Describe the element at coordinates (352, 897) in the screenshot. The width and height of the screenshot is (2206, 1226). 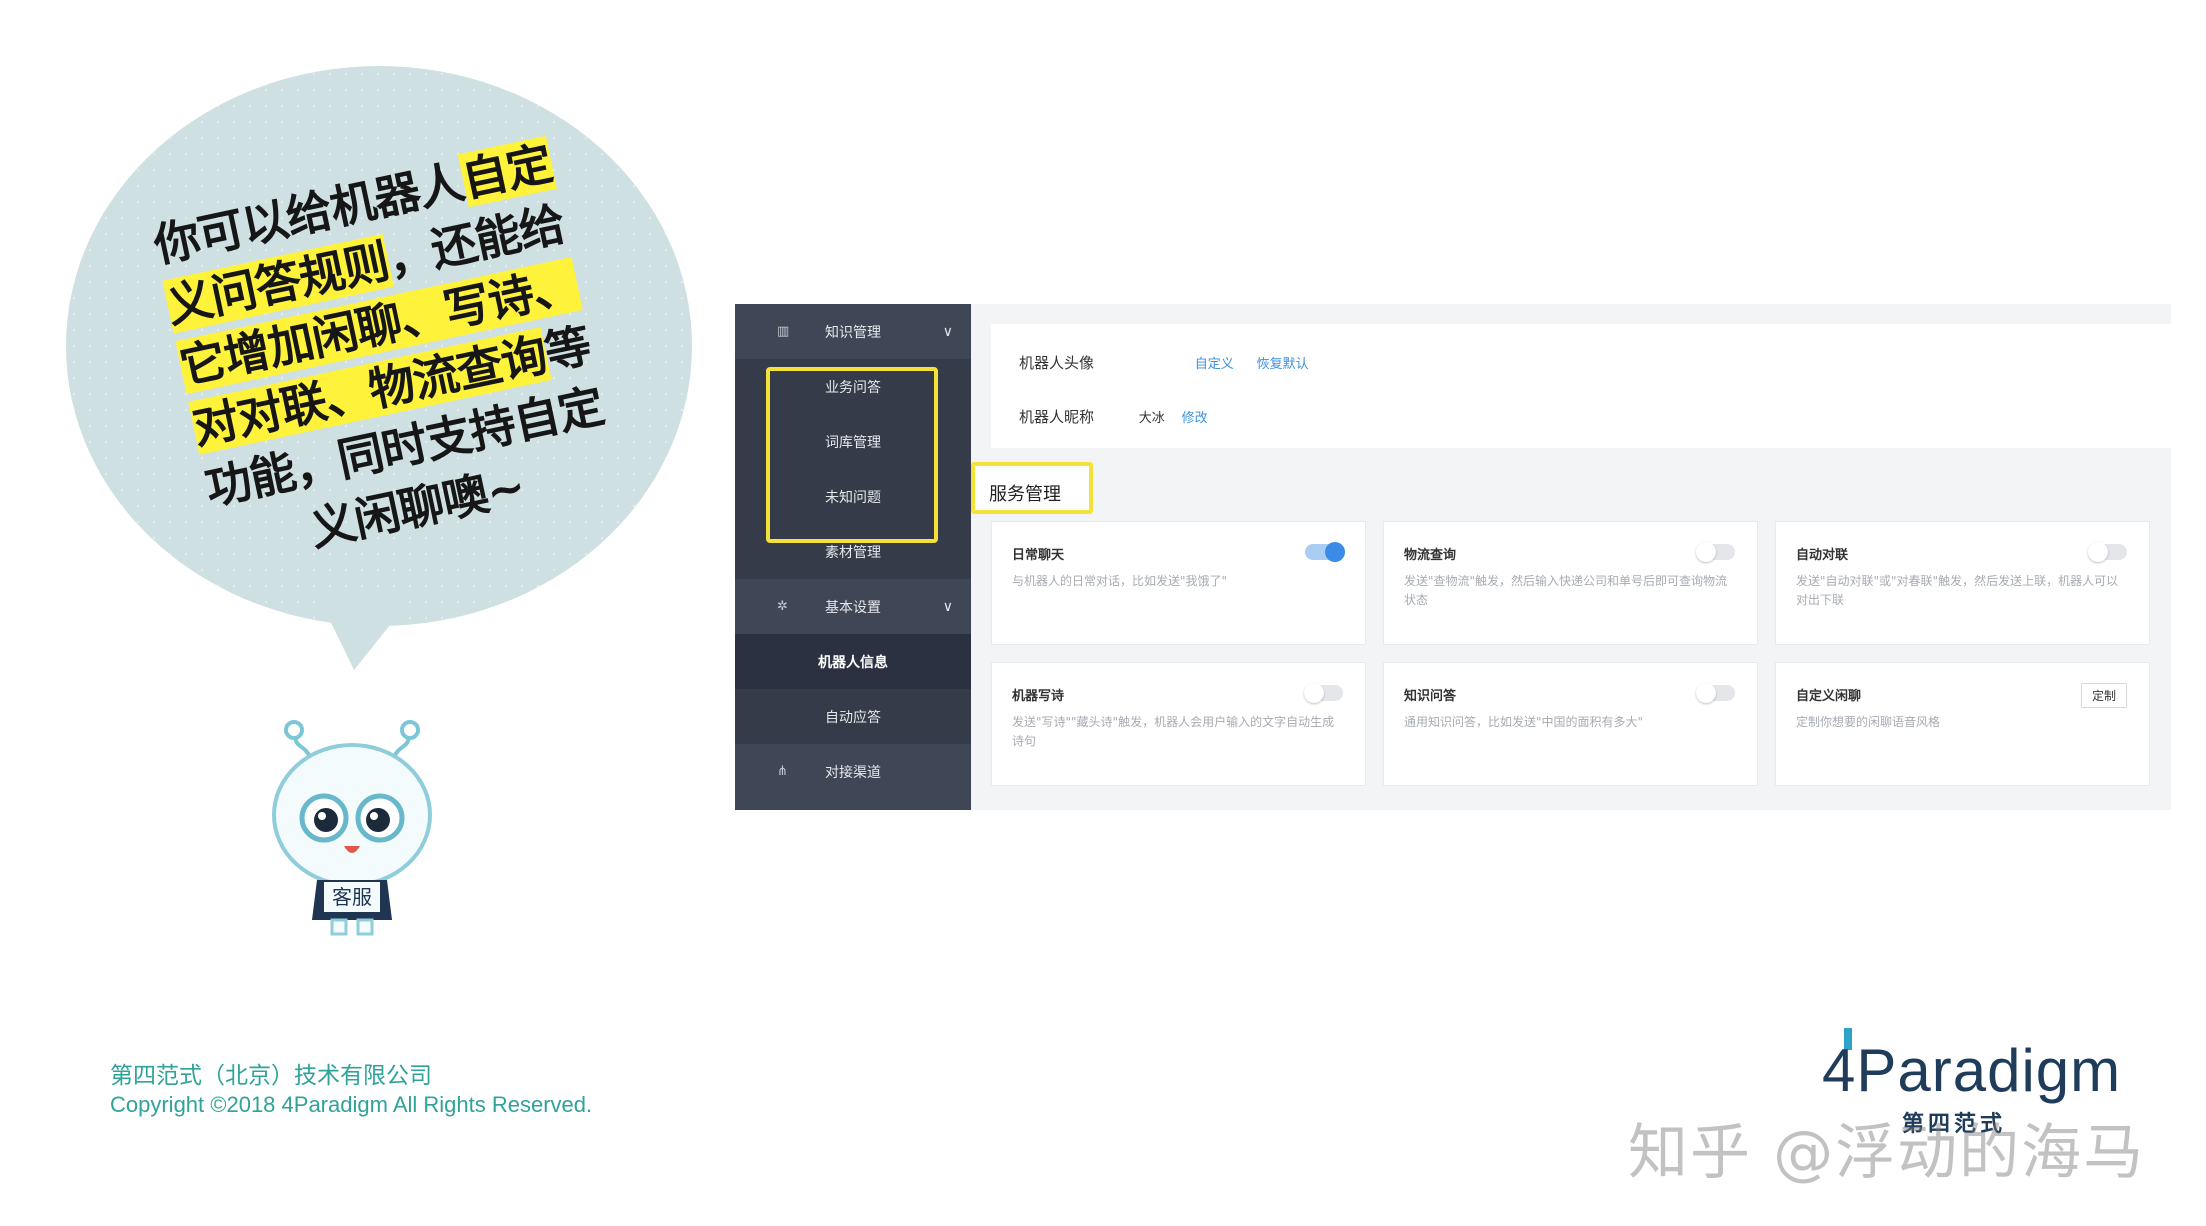
I see `mascot-badge: 客服` at that location.